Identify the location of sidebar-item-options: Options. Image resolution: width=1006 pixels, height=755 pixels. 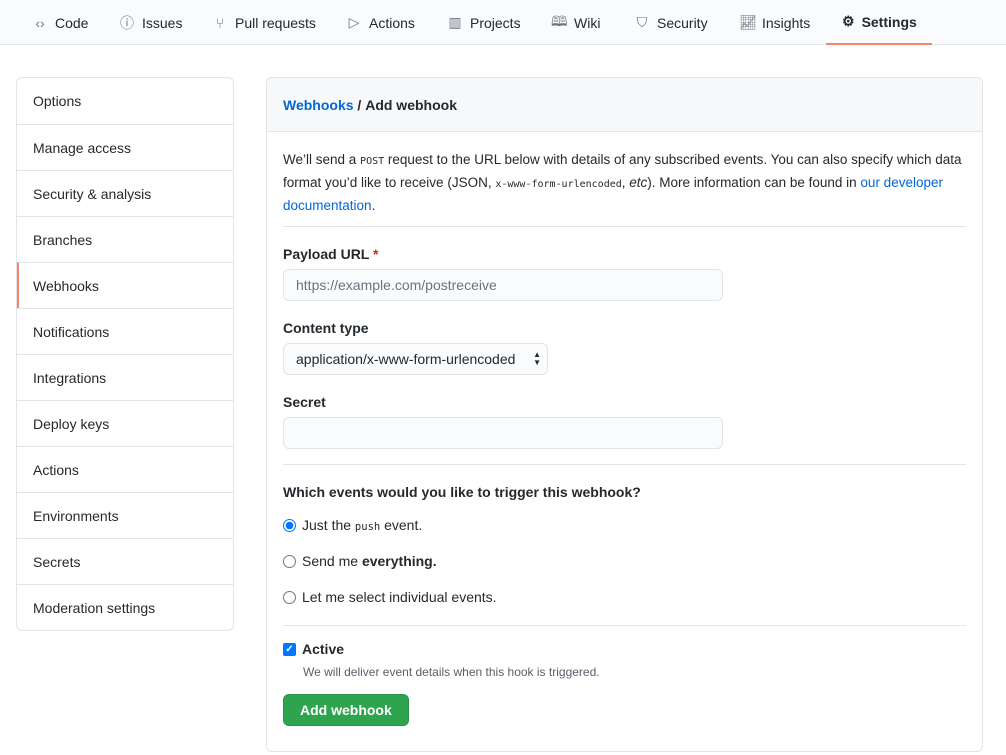
(125, 101).